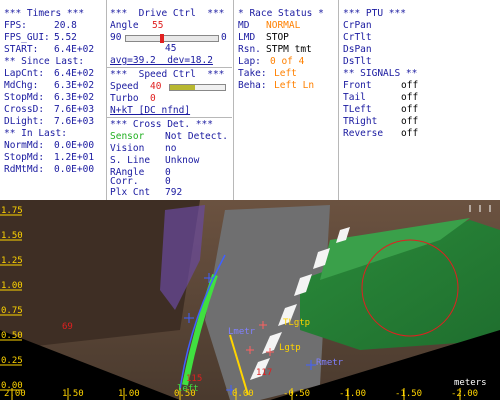 This screenshot has width=500, height=400. What do you see at coordinates (153, 98) in the screenshot?
I see `turbo-value: 0` at bounding box center [153, 98].